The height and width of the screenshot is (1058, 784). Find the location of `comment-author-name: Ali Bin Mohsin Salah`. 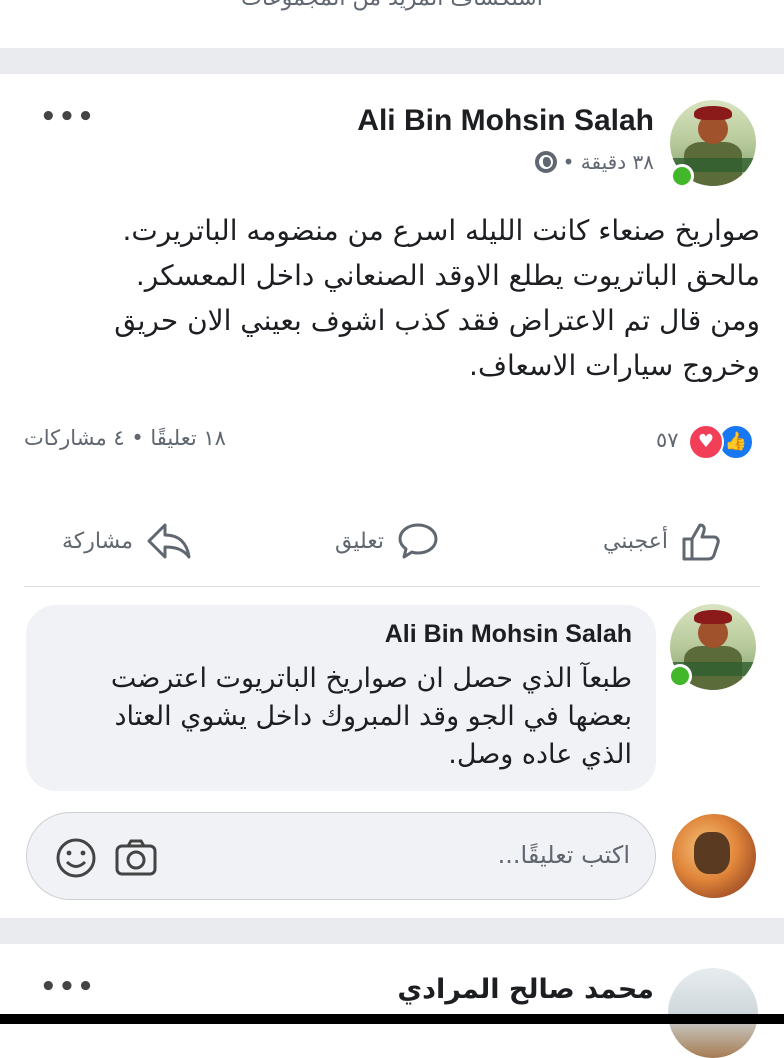

comment-author-name: Ali Bin Mohsin Salah is located at coordinates (508, 634).